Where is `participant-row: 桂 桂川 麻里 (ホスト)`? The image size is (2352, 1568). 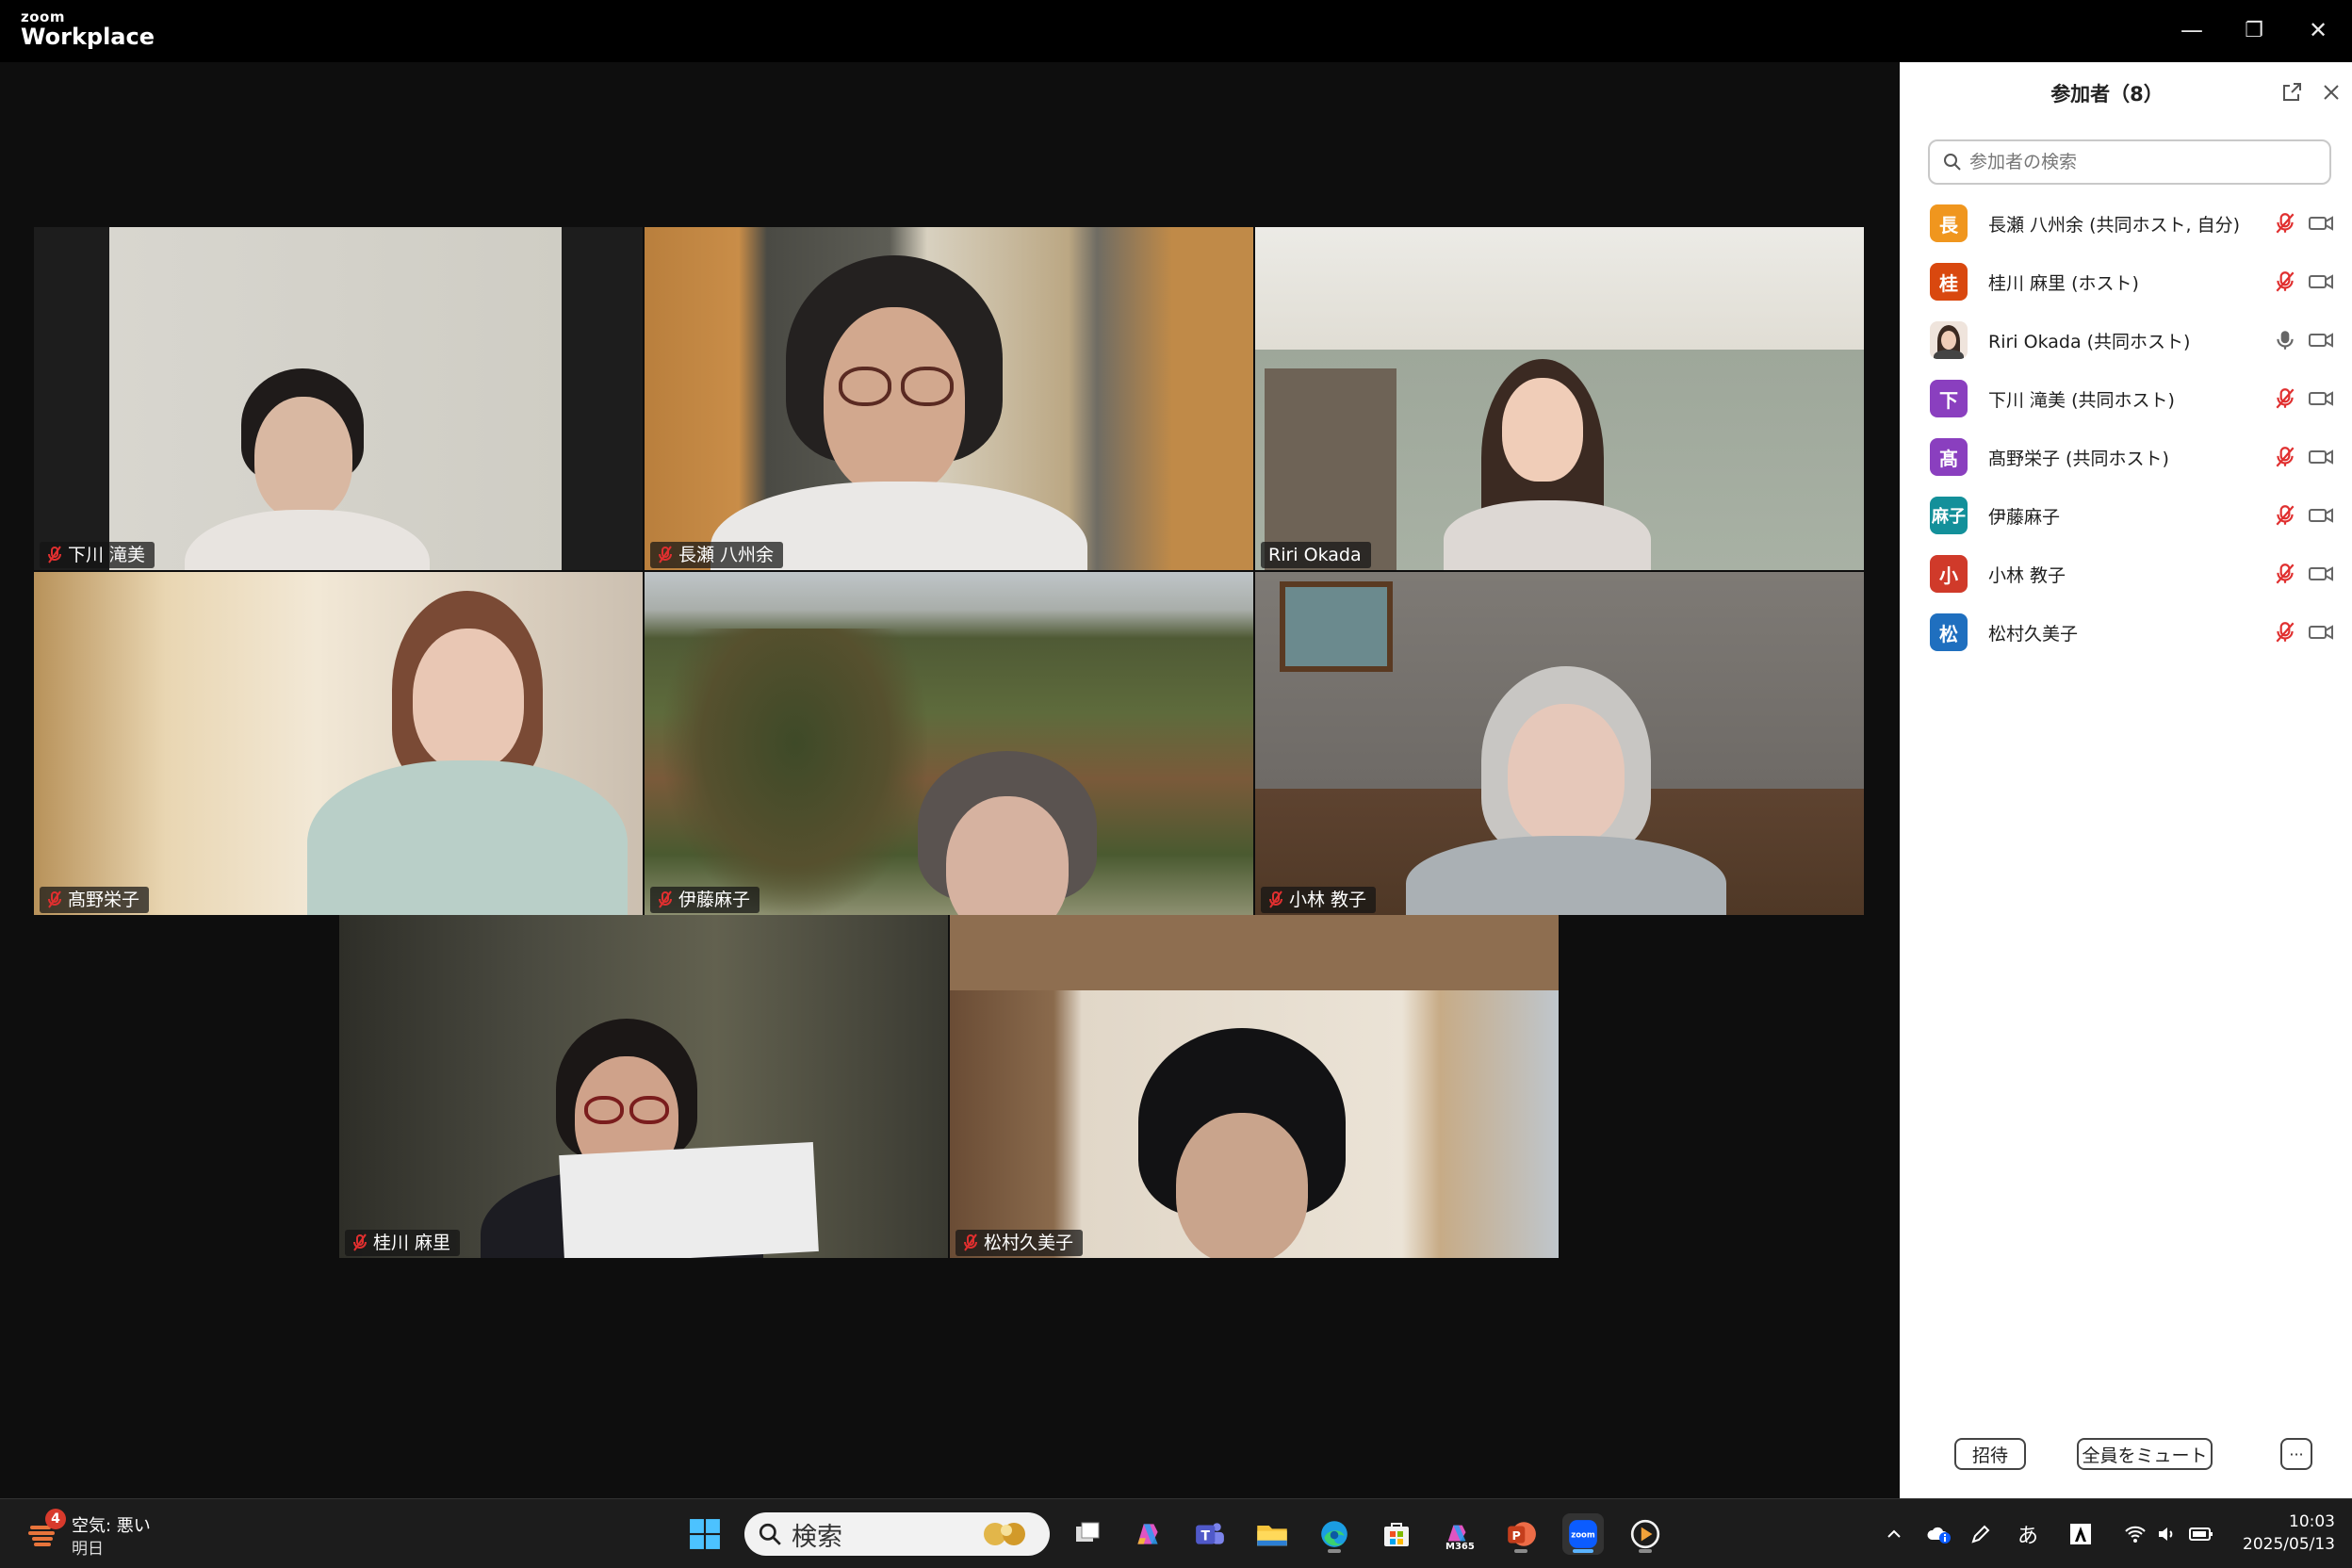
participant-row: 桂 桂川 麻里 (ホスト) is located at coordinates (2126, 282).